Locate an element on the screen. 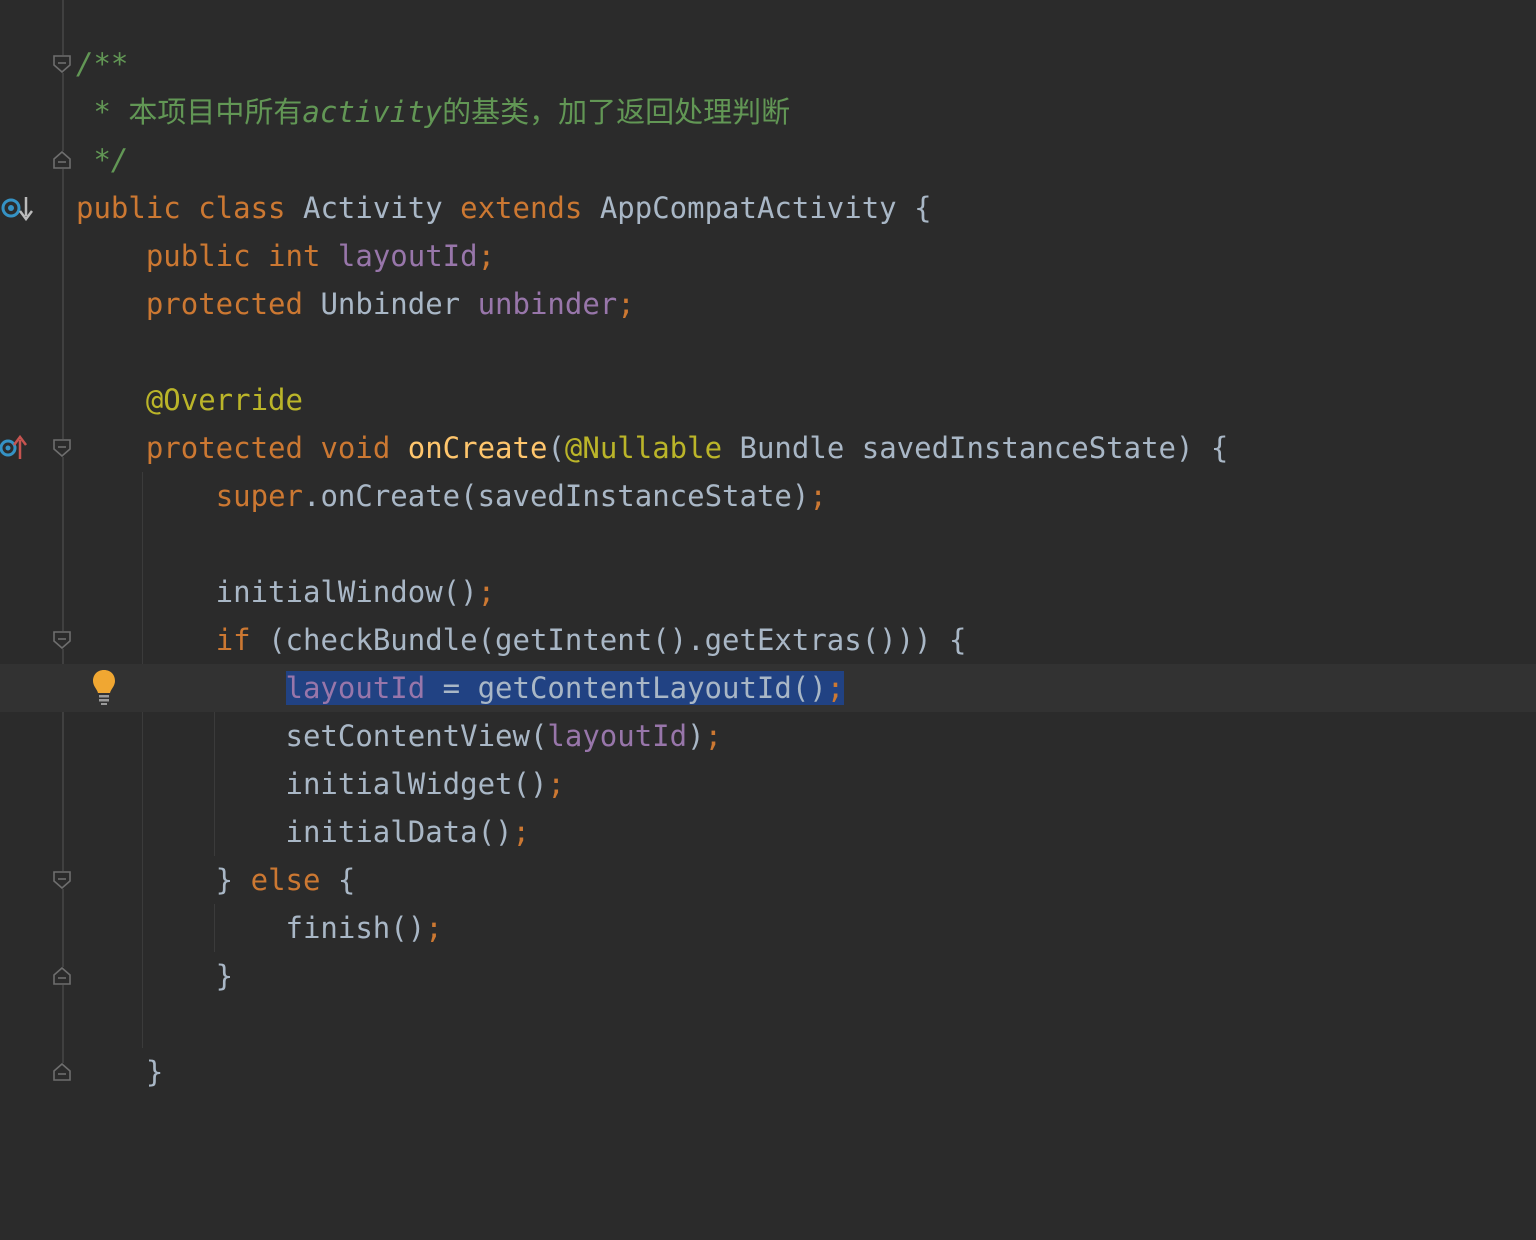 This screenshot has width=1536, height=1240. line-text: */ is located at coordinates (102, 160).